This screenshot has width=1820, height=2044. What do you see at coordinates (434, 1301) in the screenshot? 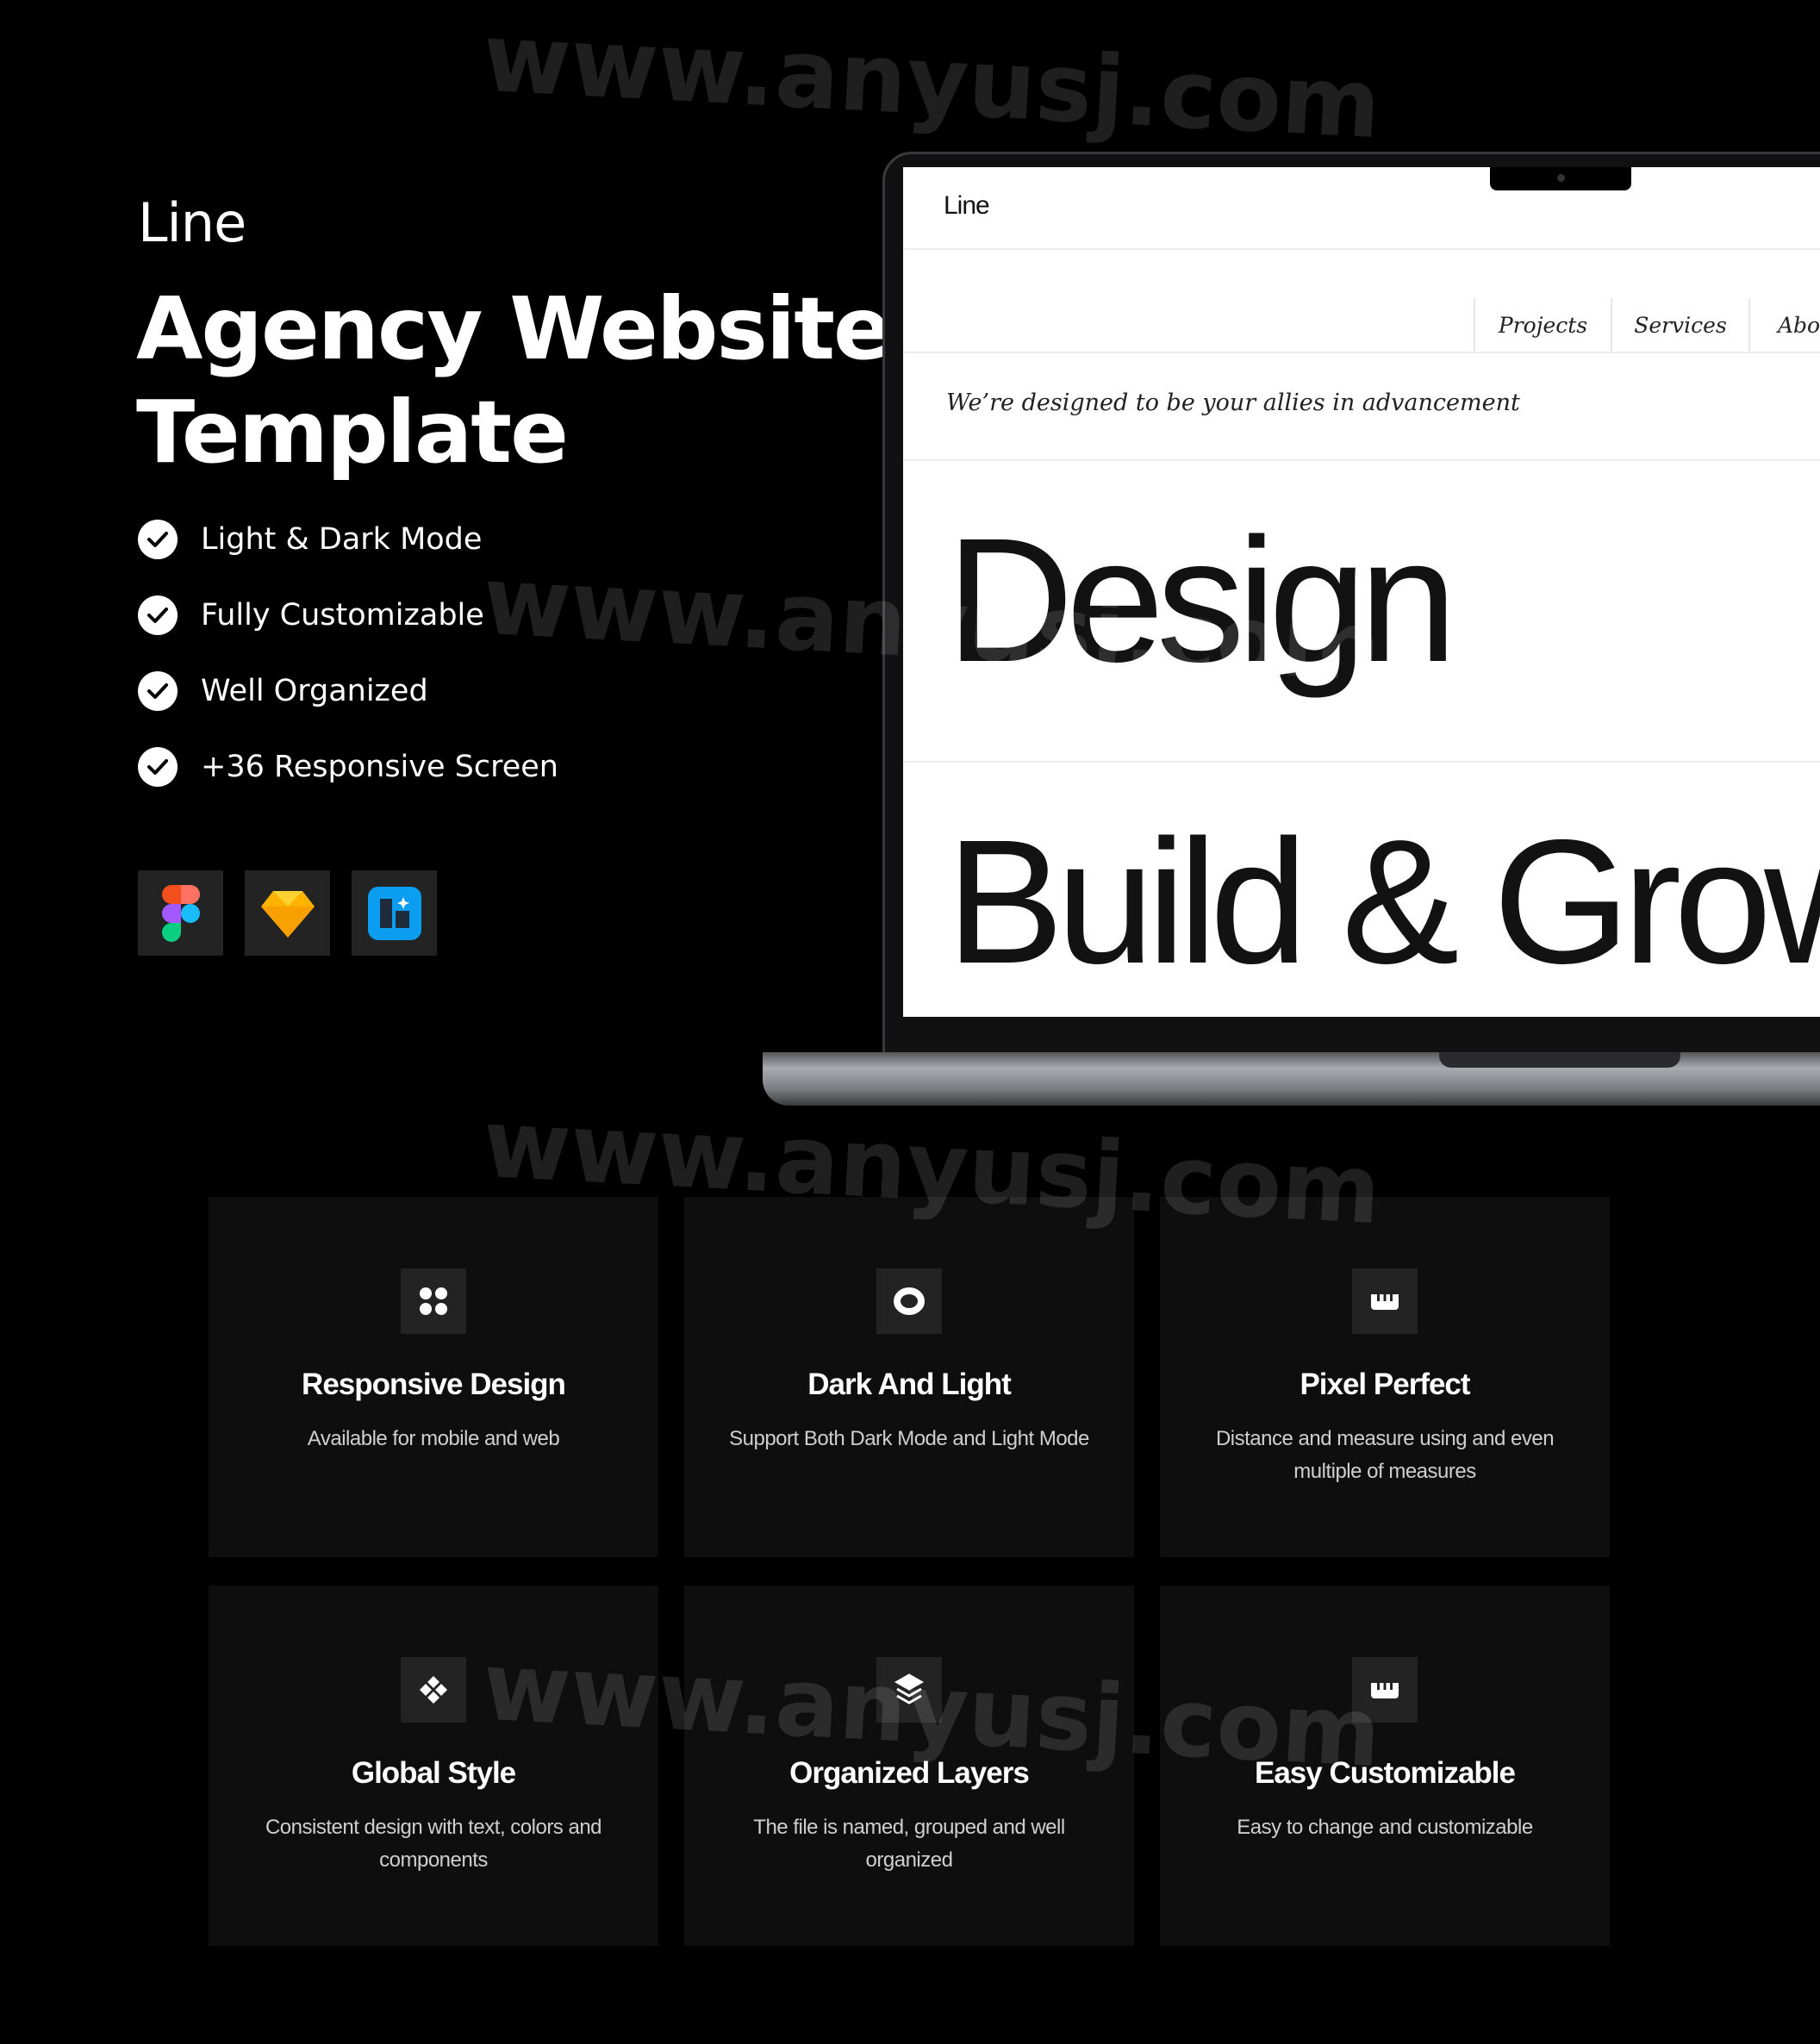
I see `grid-dots-icon` at bounding box center [434, 1301].